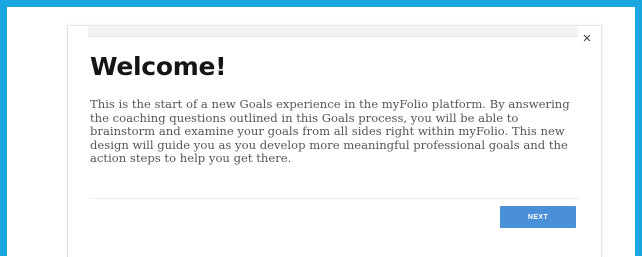 This screenshot has width=642, height=257. Describe the element at coordinates (335, 198) in the screenshot. I see `modal-divider` at that location.